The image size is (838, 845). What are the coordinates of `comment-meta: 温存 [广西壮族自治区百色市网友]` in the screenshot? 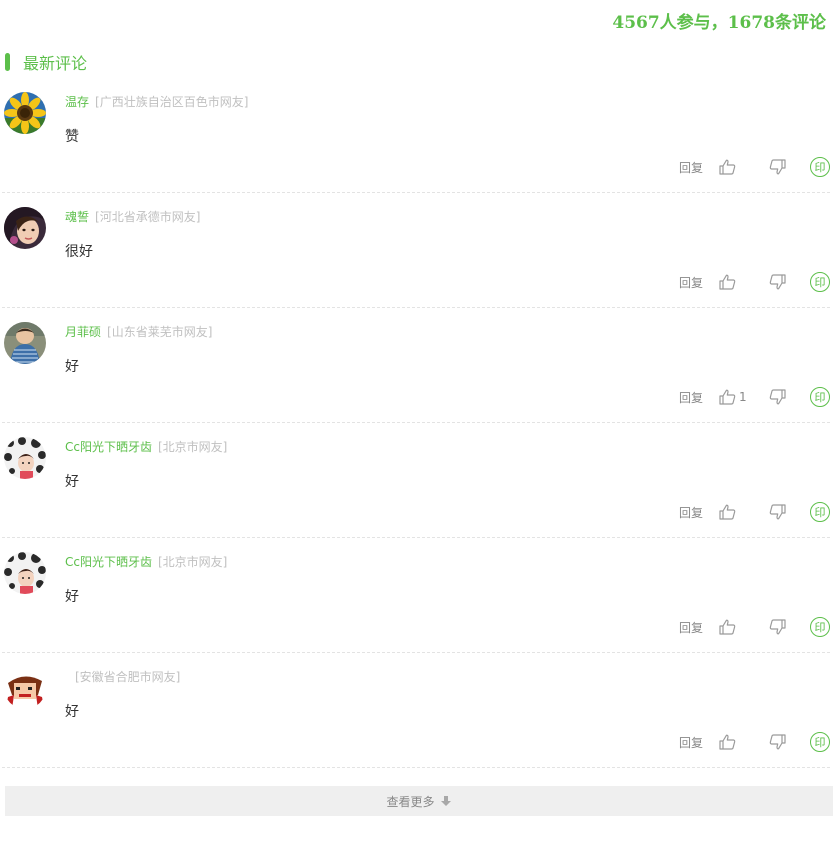 It's located at (156, 101).